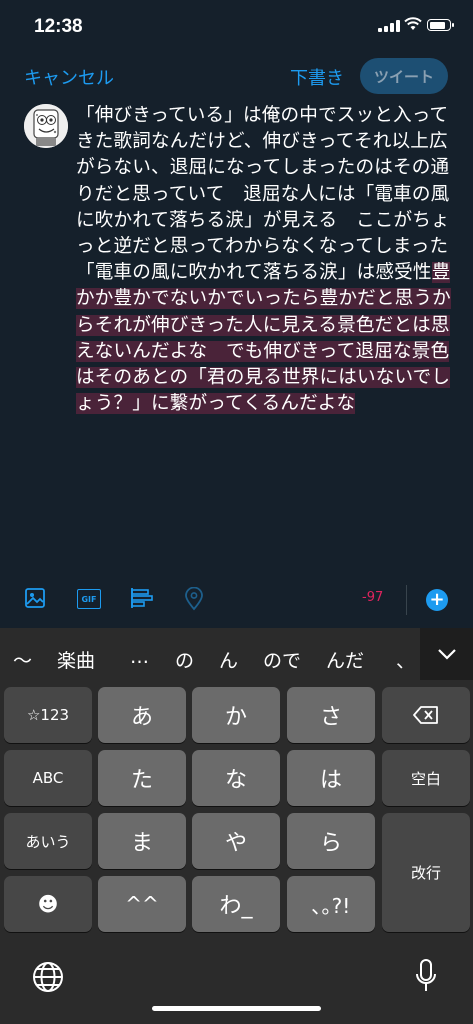 The image size is (473, 1024). I want to click on key-ha: は, so click(331, 778).